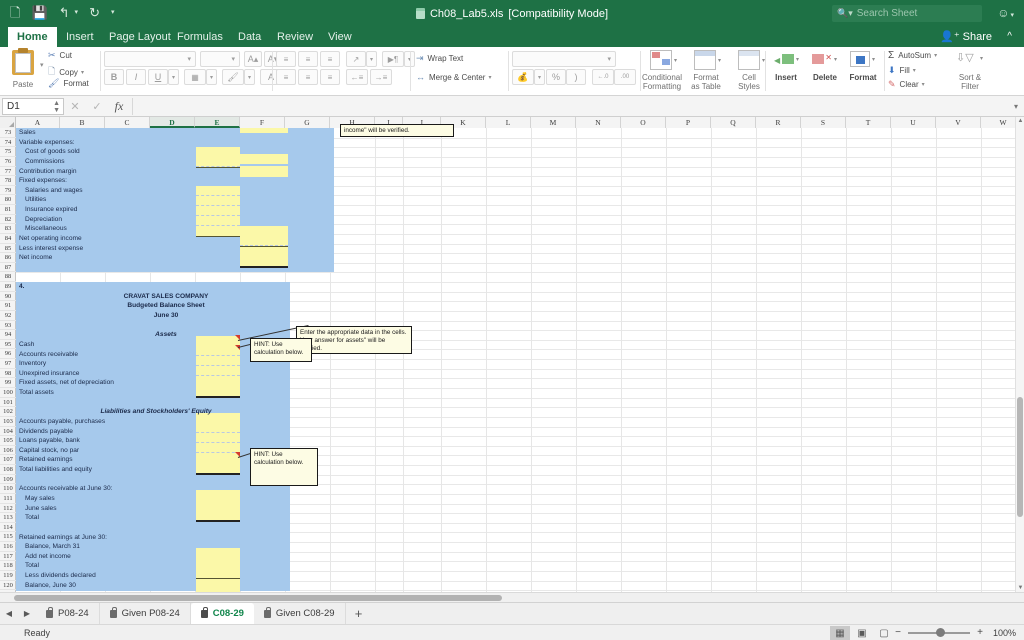 Image resolution: width=1024 pixels, height=640 pixels. I want to click on zoom-in-button: +, so click(980, 632).